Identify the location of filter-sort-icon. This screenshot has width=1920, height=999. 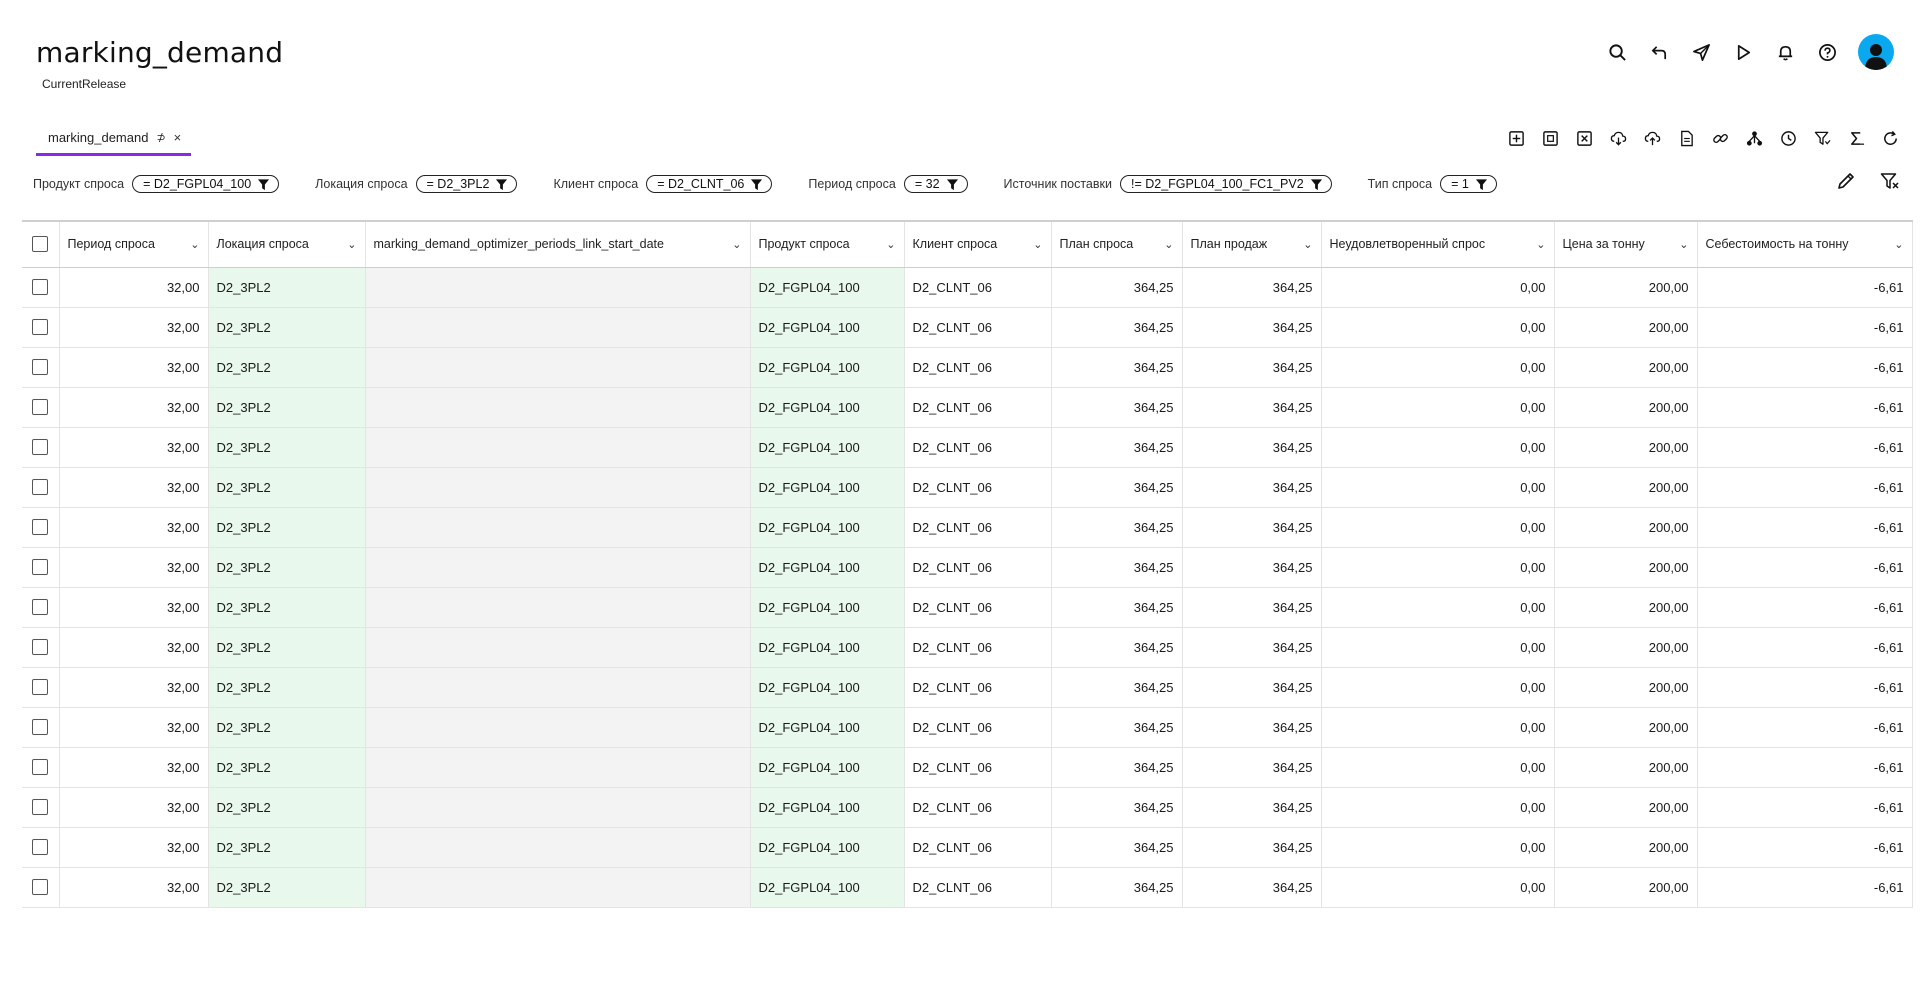
(1822, 138).